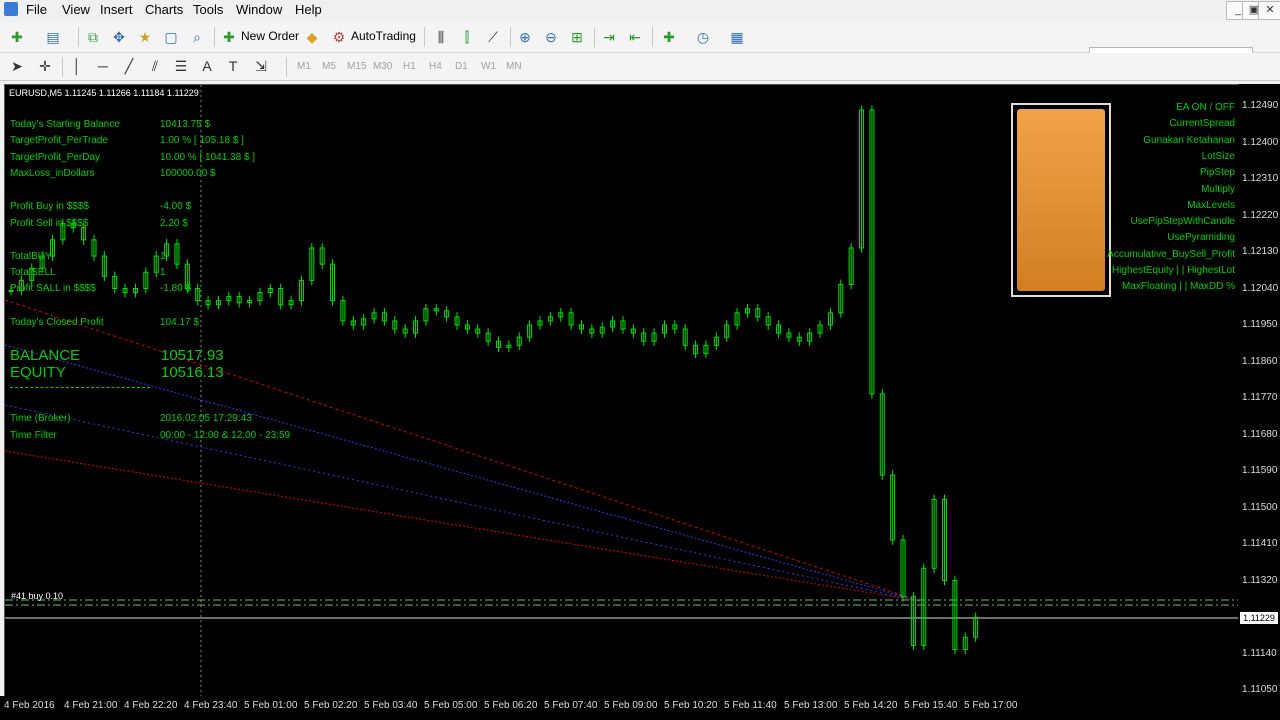  What do you see at coordinates (609, 37) in the screenshot?
I see `auto-scroll-icon: ⇥` at bounding box center [609, 37].